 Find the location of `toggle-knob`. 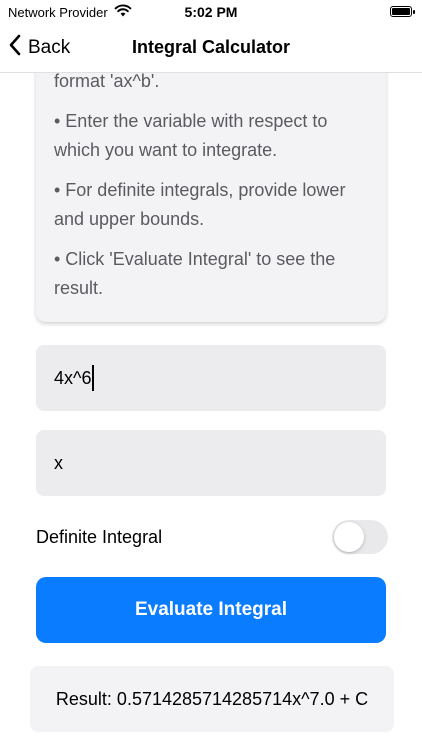

toggle-knob is located at coordinates (349, 537).